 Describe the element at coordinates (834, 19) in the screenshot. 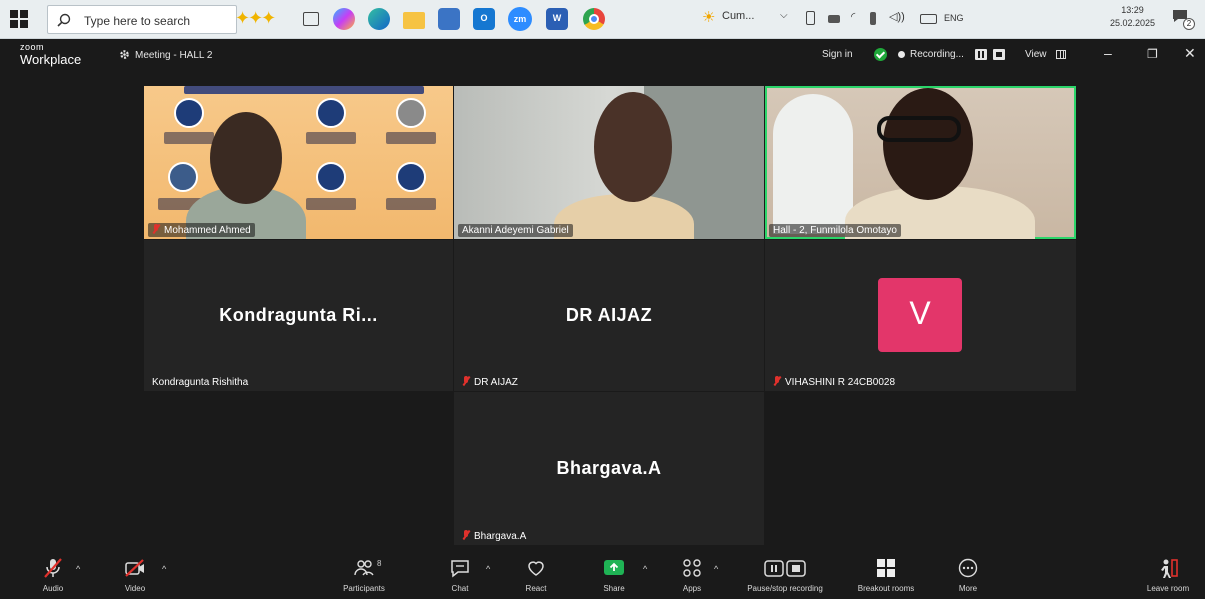

I see `tray-network-adapter-icon` at that location.